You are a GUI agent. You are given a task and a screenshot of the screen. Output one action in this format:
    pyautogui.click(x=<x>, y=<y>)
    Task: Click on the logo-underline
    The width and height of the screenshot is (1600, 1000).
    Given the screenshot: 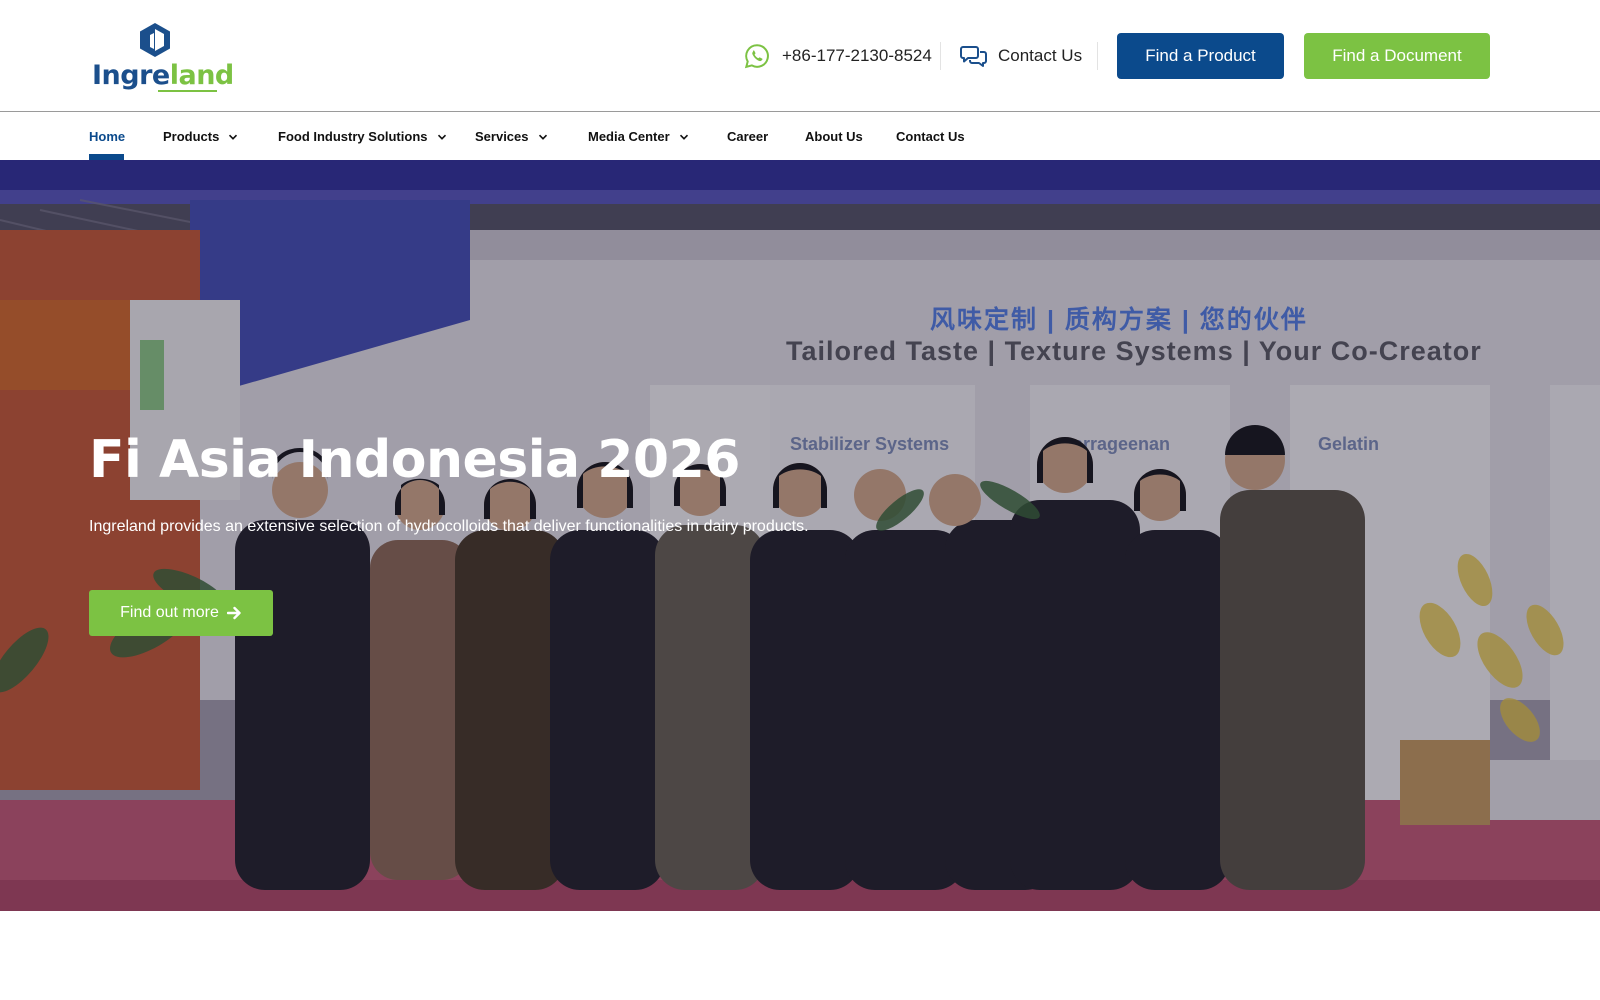 What is the action you would take?
    pyautogui.click(x=187, y=91)
    